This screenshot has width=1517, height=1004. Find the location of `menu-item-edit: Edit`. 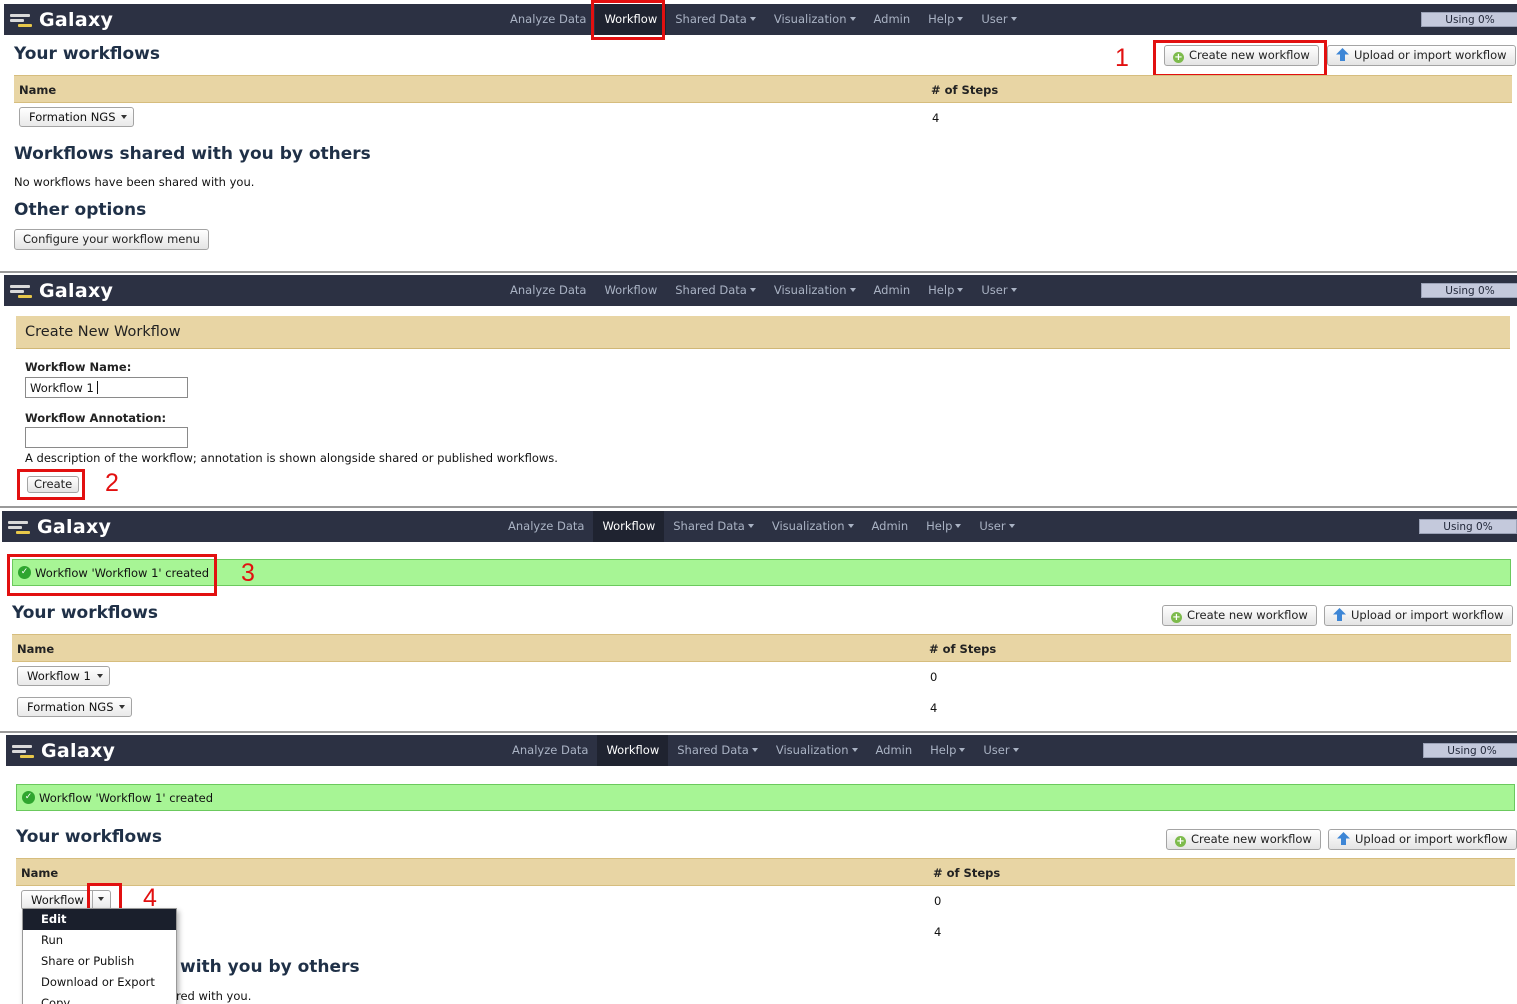

menu-item-edit: Edit is located at coordinates (99, 919).